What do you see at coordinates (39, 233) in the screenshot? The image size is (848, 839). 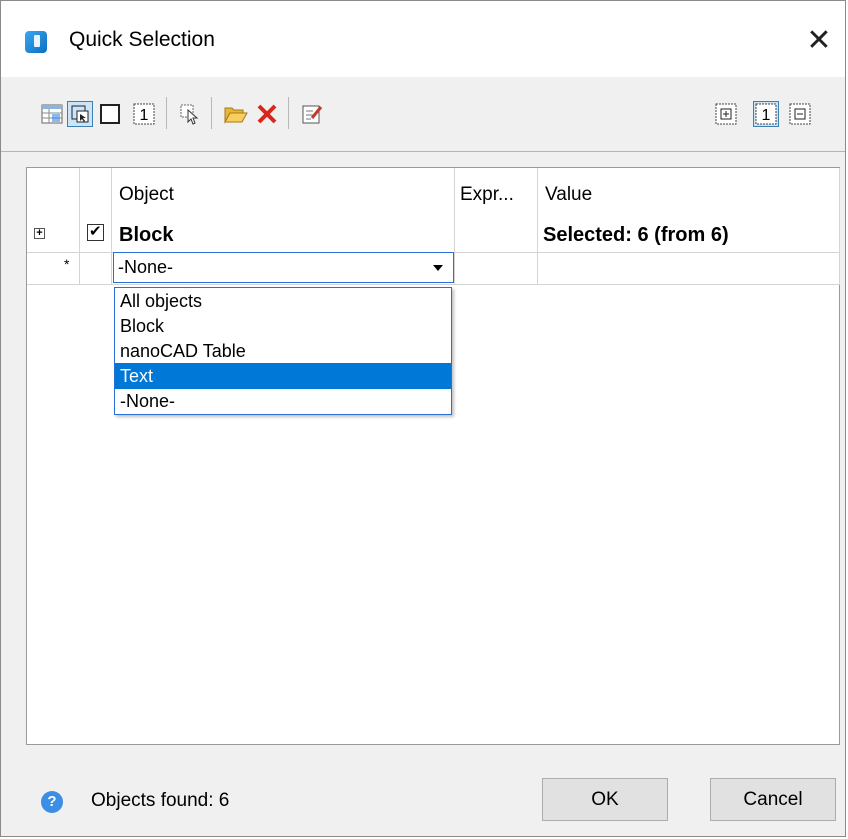 I see `expand-row-button: +` at bounding box center [39, 233].